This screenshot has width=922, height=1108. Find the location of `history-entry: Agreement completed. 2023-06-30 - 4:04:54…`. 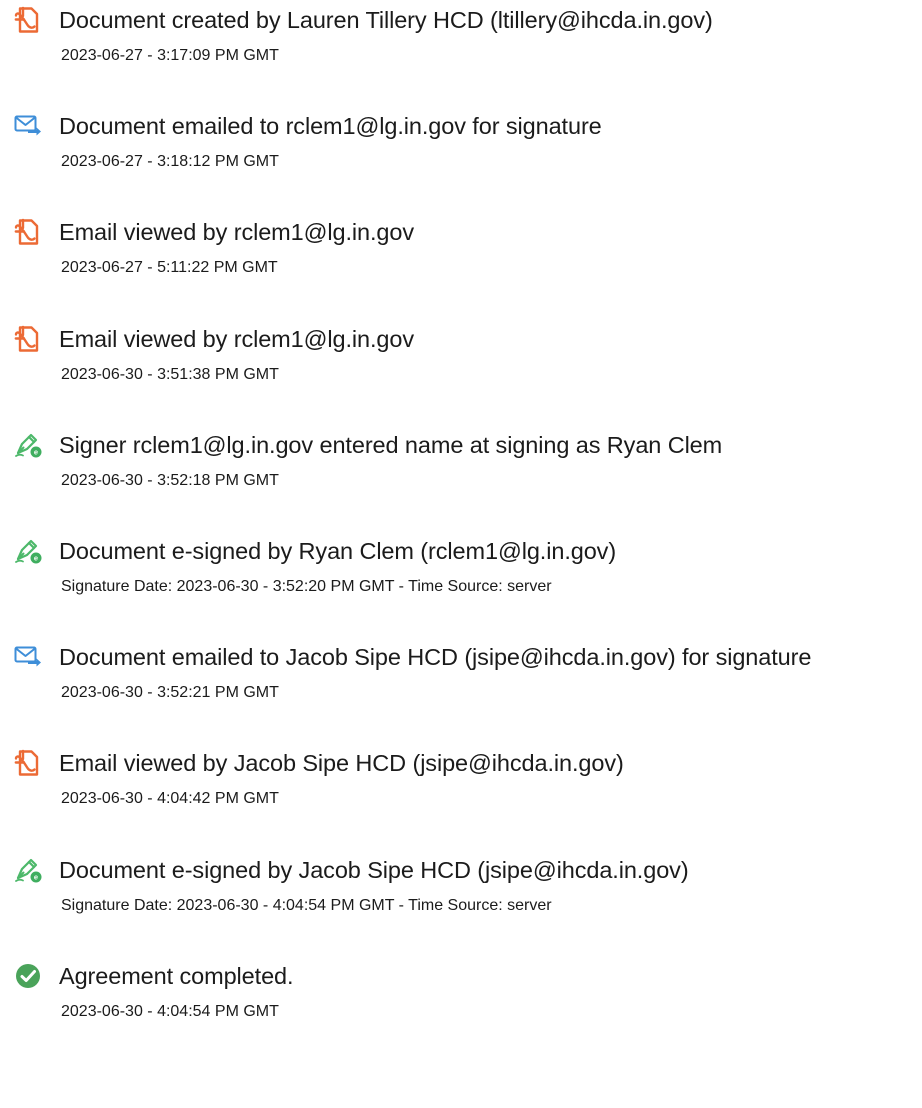

history-entry: Agreement completed. 2023-06-30 - 4:04:54… is located at coordinates (461, 1006).